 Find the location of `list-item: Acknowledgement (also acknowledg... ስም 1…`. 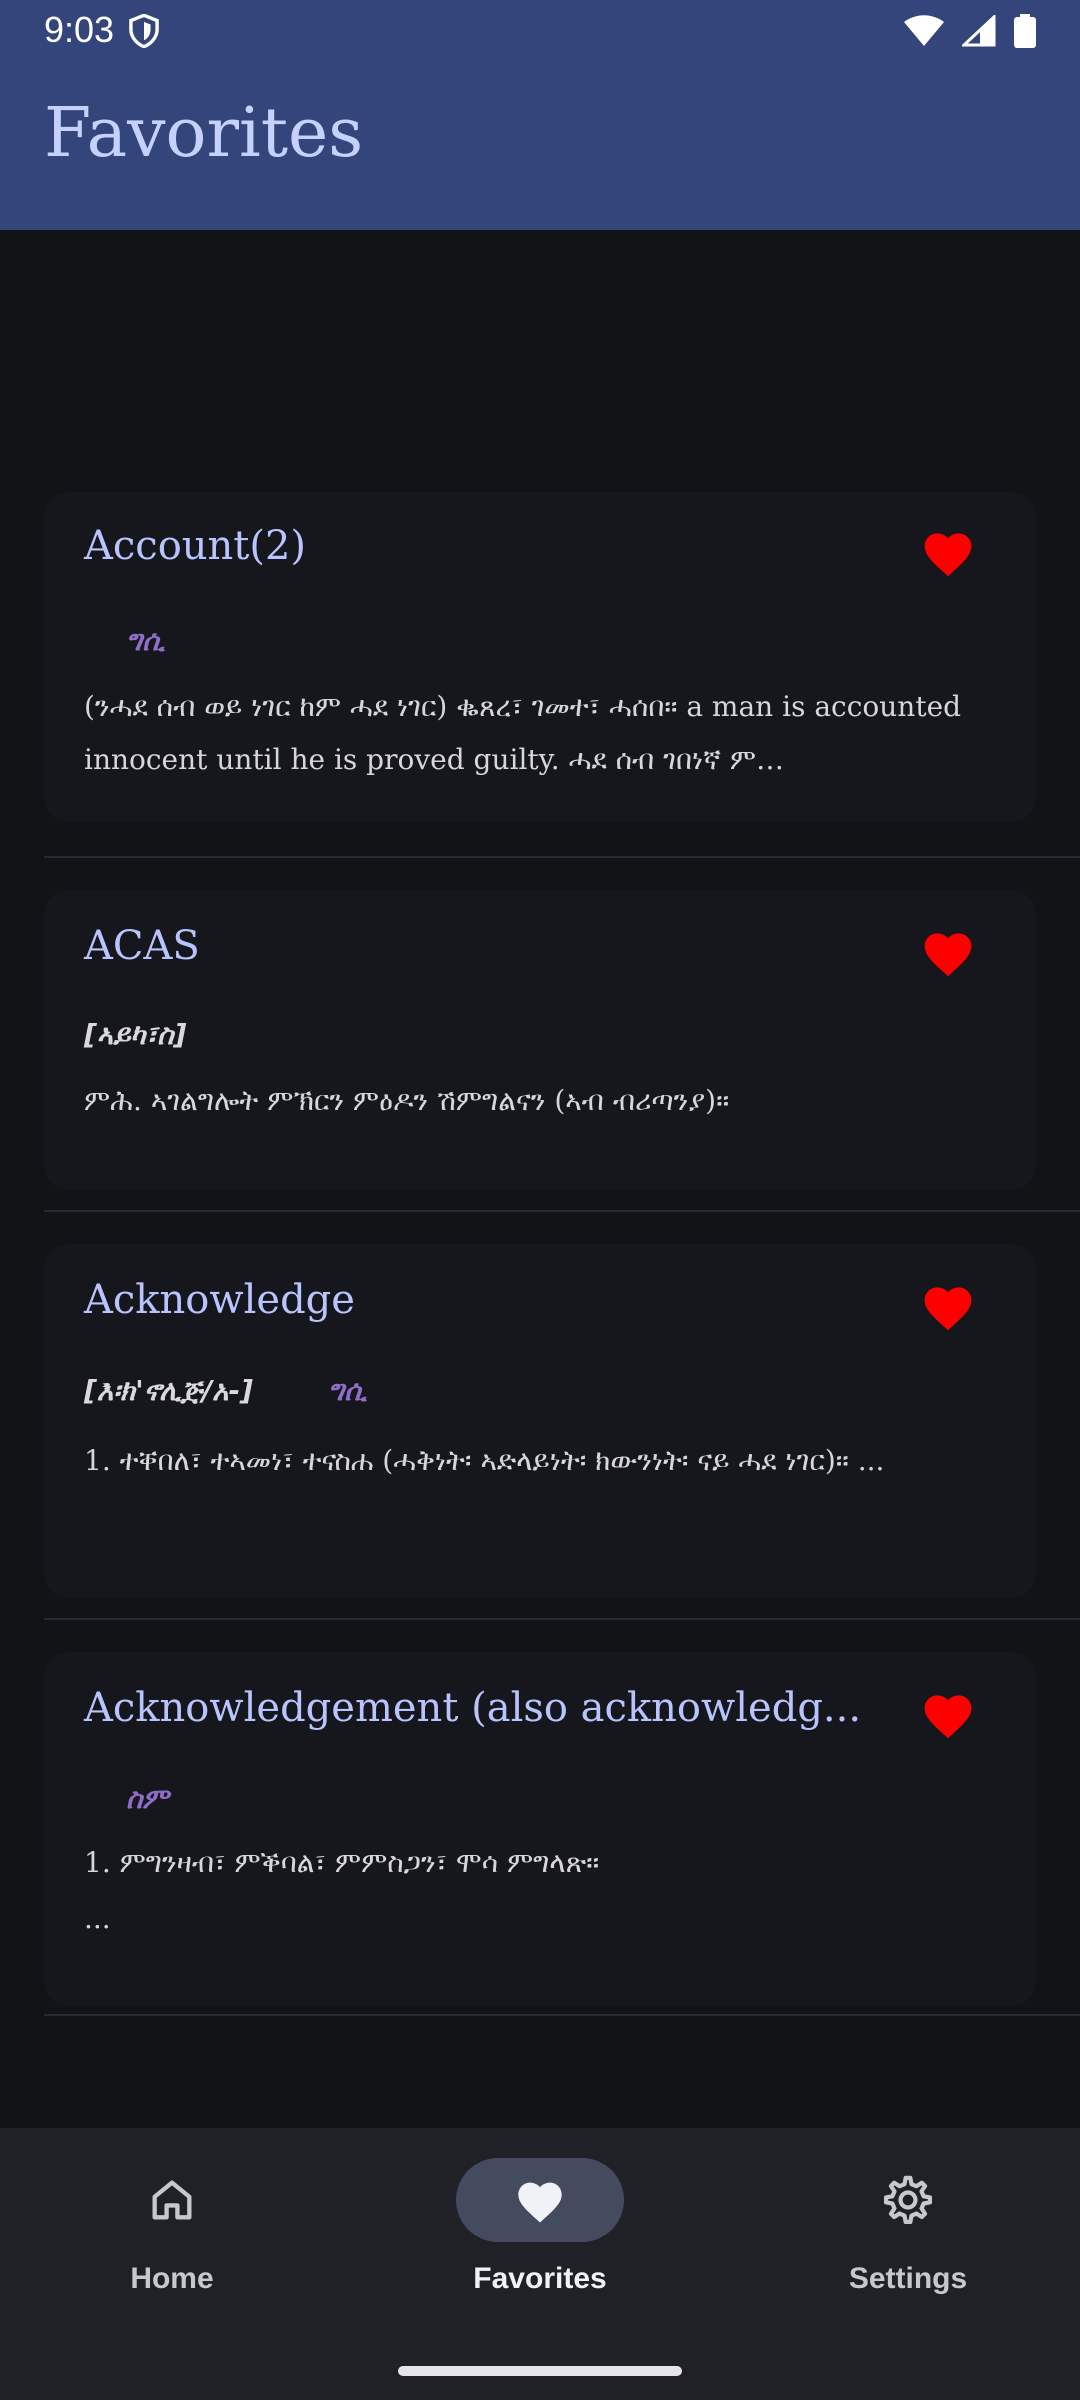

list-item: Acknowledgement (also acknowledg... ስም 1… is located at coordinates (540, 1829).